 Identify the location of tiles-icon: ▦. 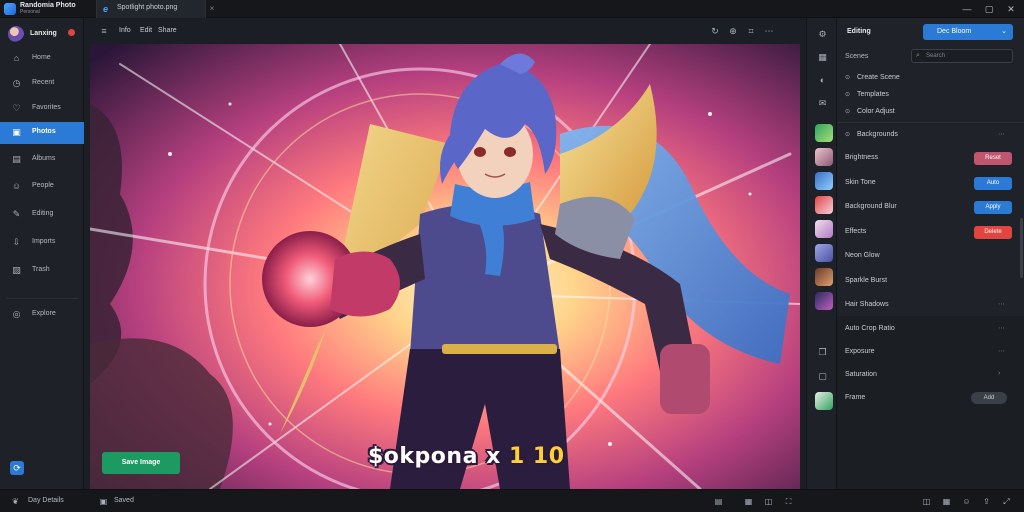
(946, 501).